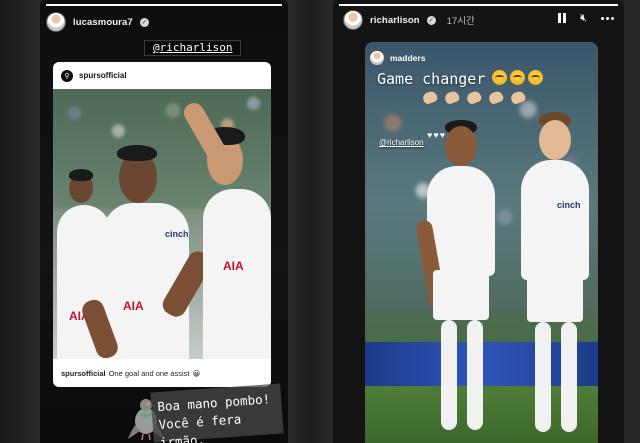 The height and width of the screenshot is (443, 640). What do you see at coordinates (147, 249) in the screenshot?
I see `player-richarlison: cinch AIA` at bounding box center [147, 249].